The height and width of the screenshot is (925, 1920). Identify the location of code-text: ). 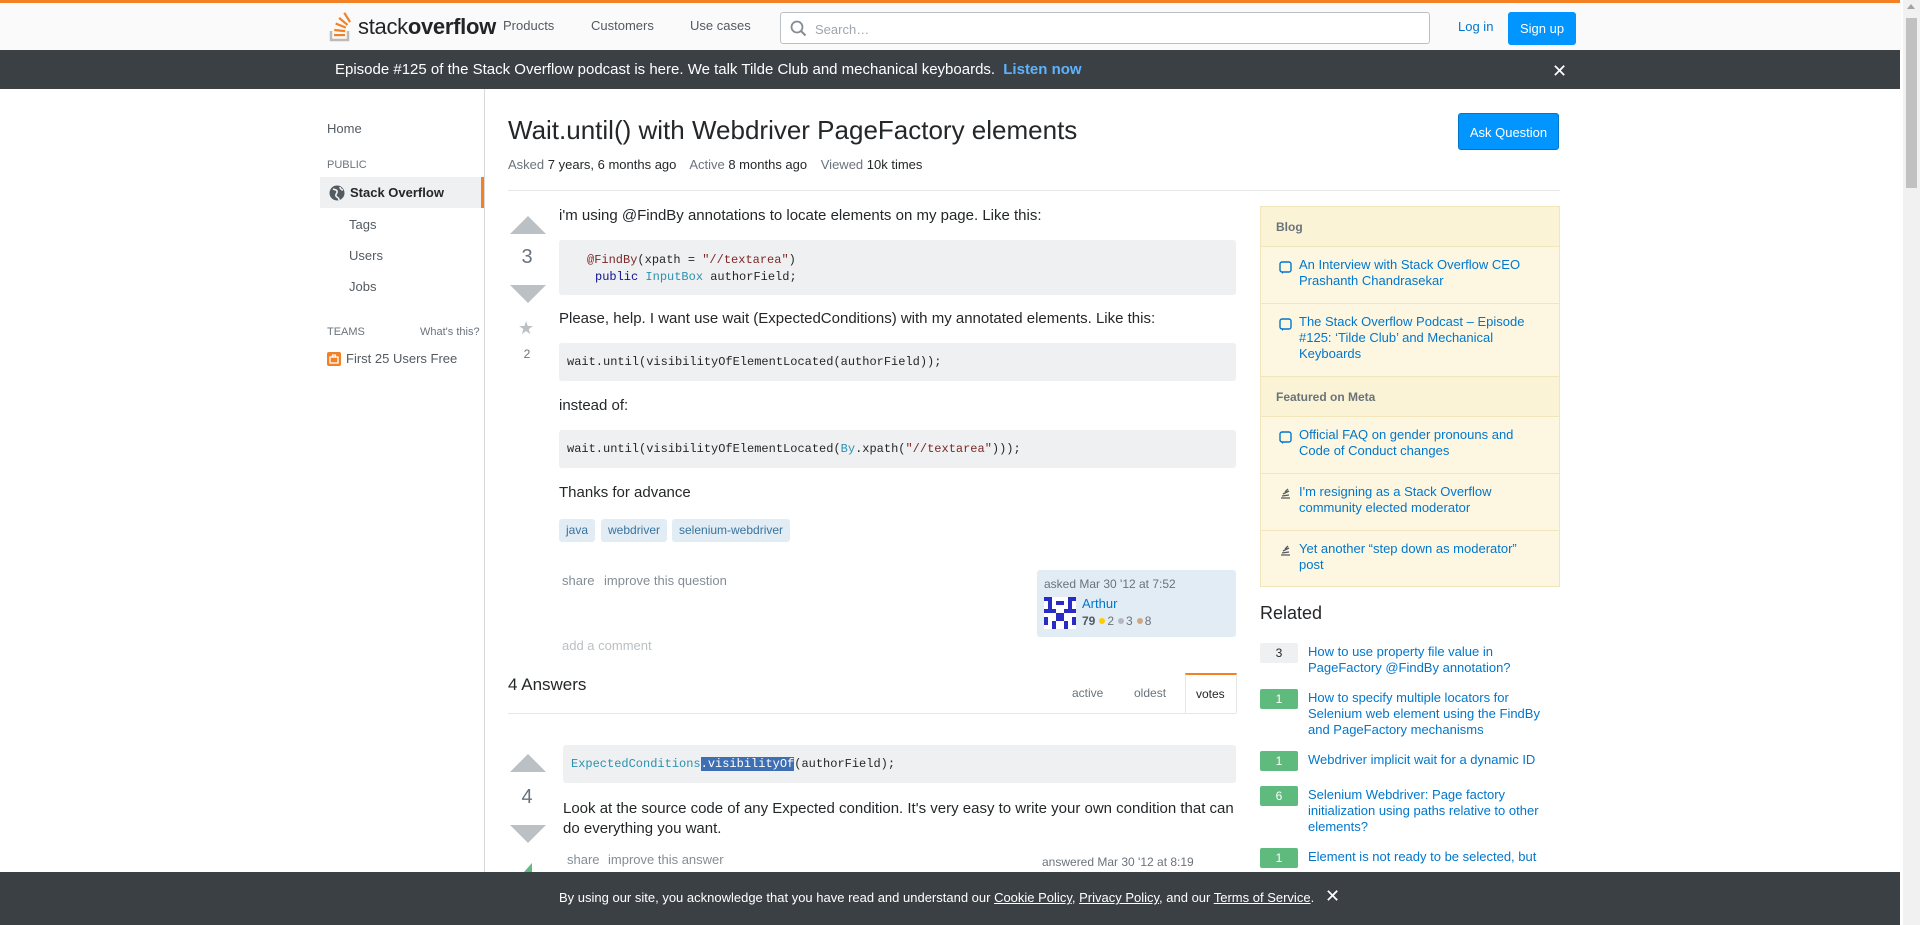
(792, 260).